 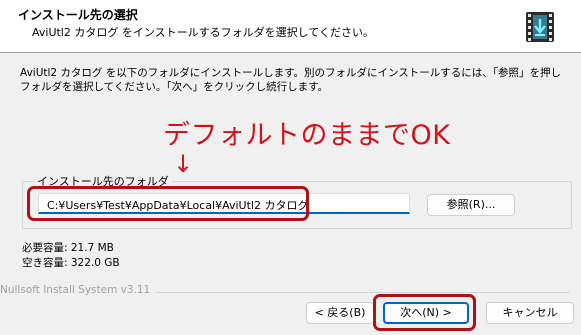 I want to click on nsis-branding-text: Nullsoft Install System v3.11, so click(x=78, y=290).